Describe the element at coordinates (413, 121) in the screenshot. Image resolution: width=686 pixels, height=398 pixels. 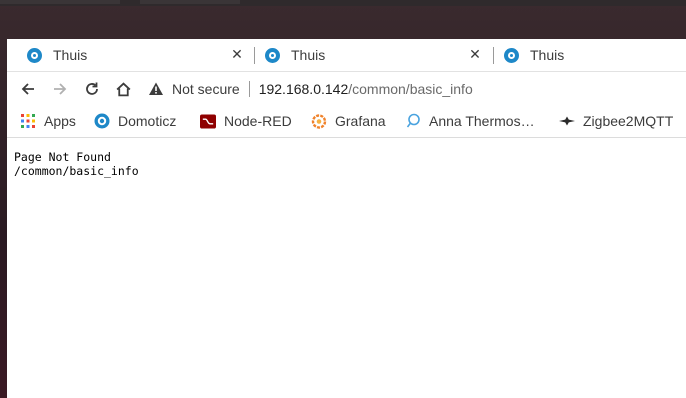
I see `anna-thermostat-icon` at that location.